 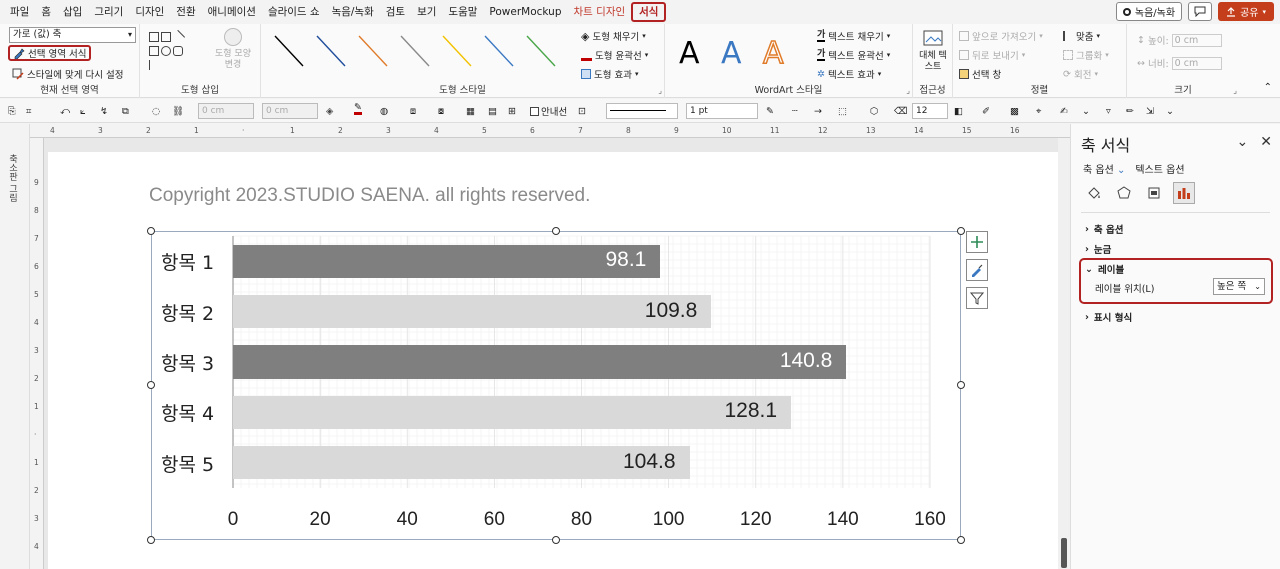 What do you see at coordinates (187, 362) in the screenshot?
I see `category-label: 항목 3` at bounding box center [187, 362].